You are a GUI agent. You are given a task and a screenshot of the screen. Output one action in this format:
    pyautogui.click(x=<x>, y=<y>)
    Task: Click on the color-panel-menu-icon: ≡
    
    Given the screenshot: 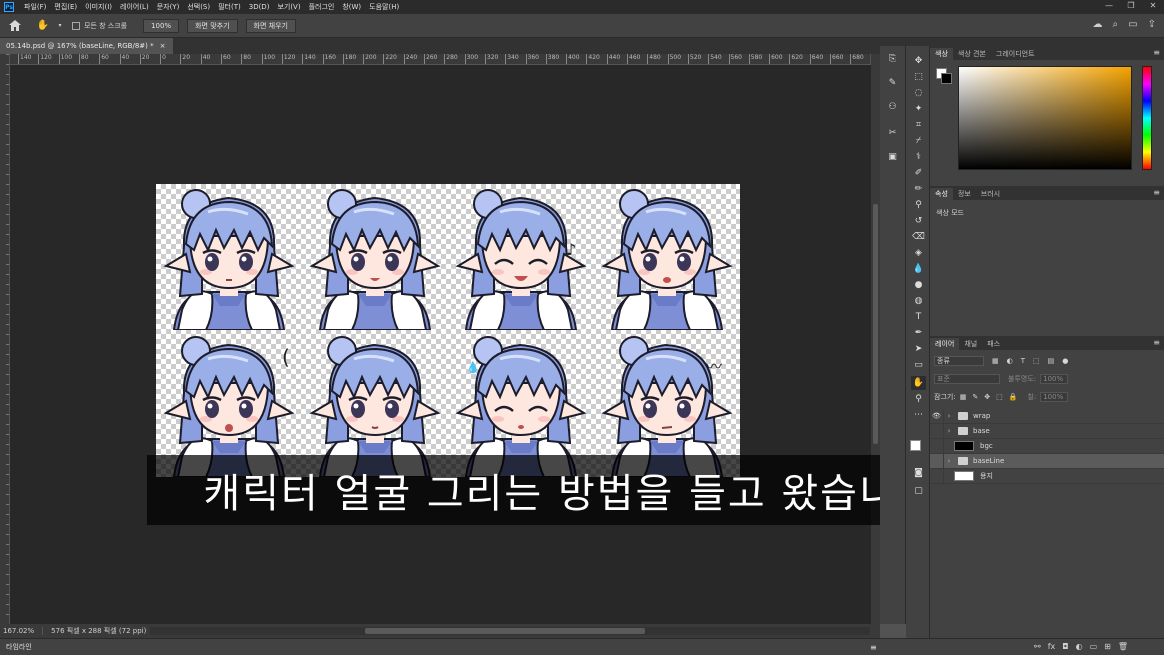 What is the action you would take?
    pyautogui.click(x=1156, y=52)
    